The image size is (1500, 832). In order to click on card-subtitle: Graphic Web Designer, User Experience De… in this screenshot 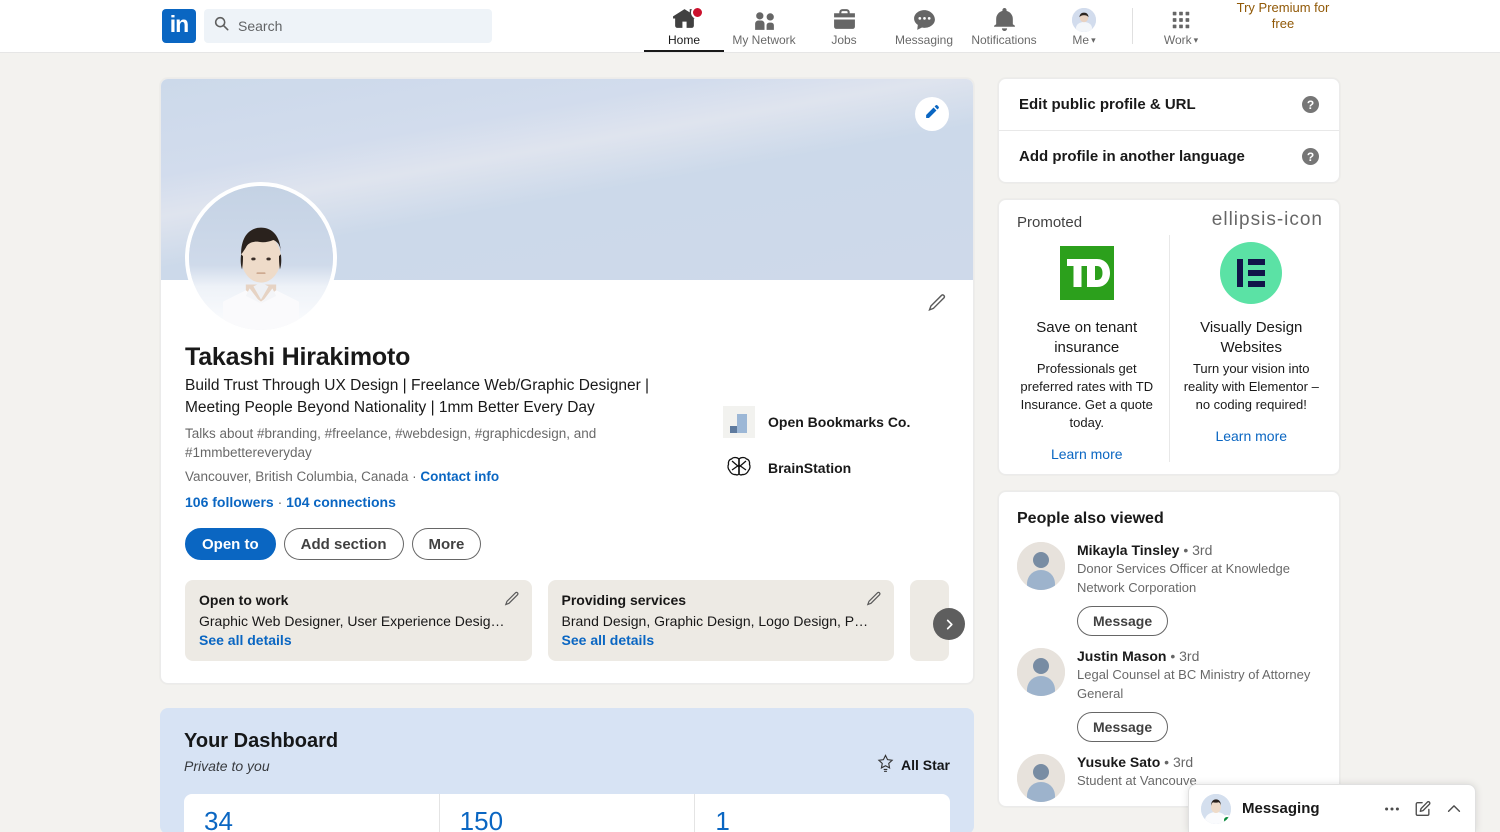, I will do `click(352, 621)`.